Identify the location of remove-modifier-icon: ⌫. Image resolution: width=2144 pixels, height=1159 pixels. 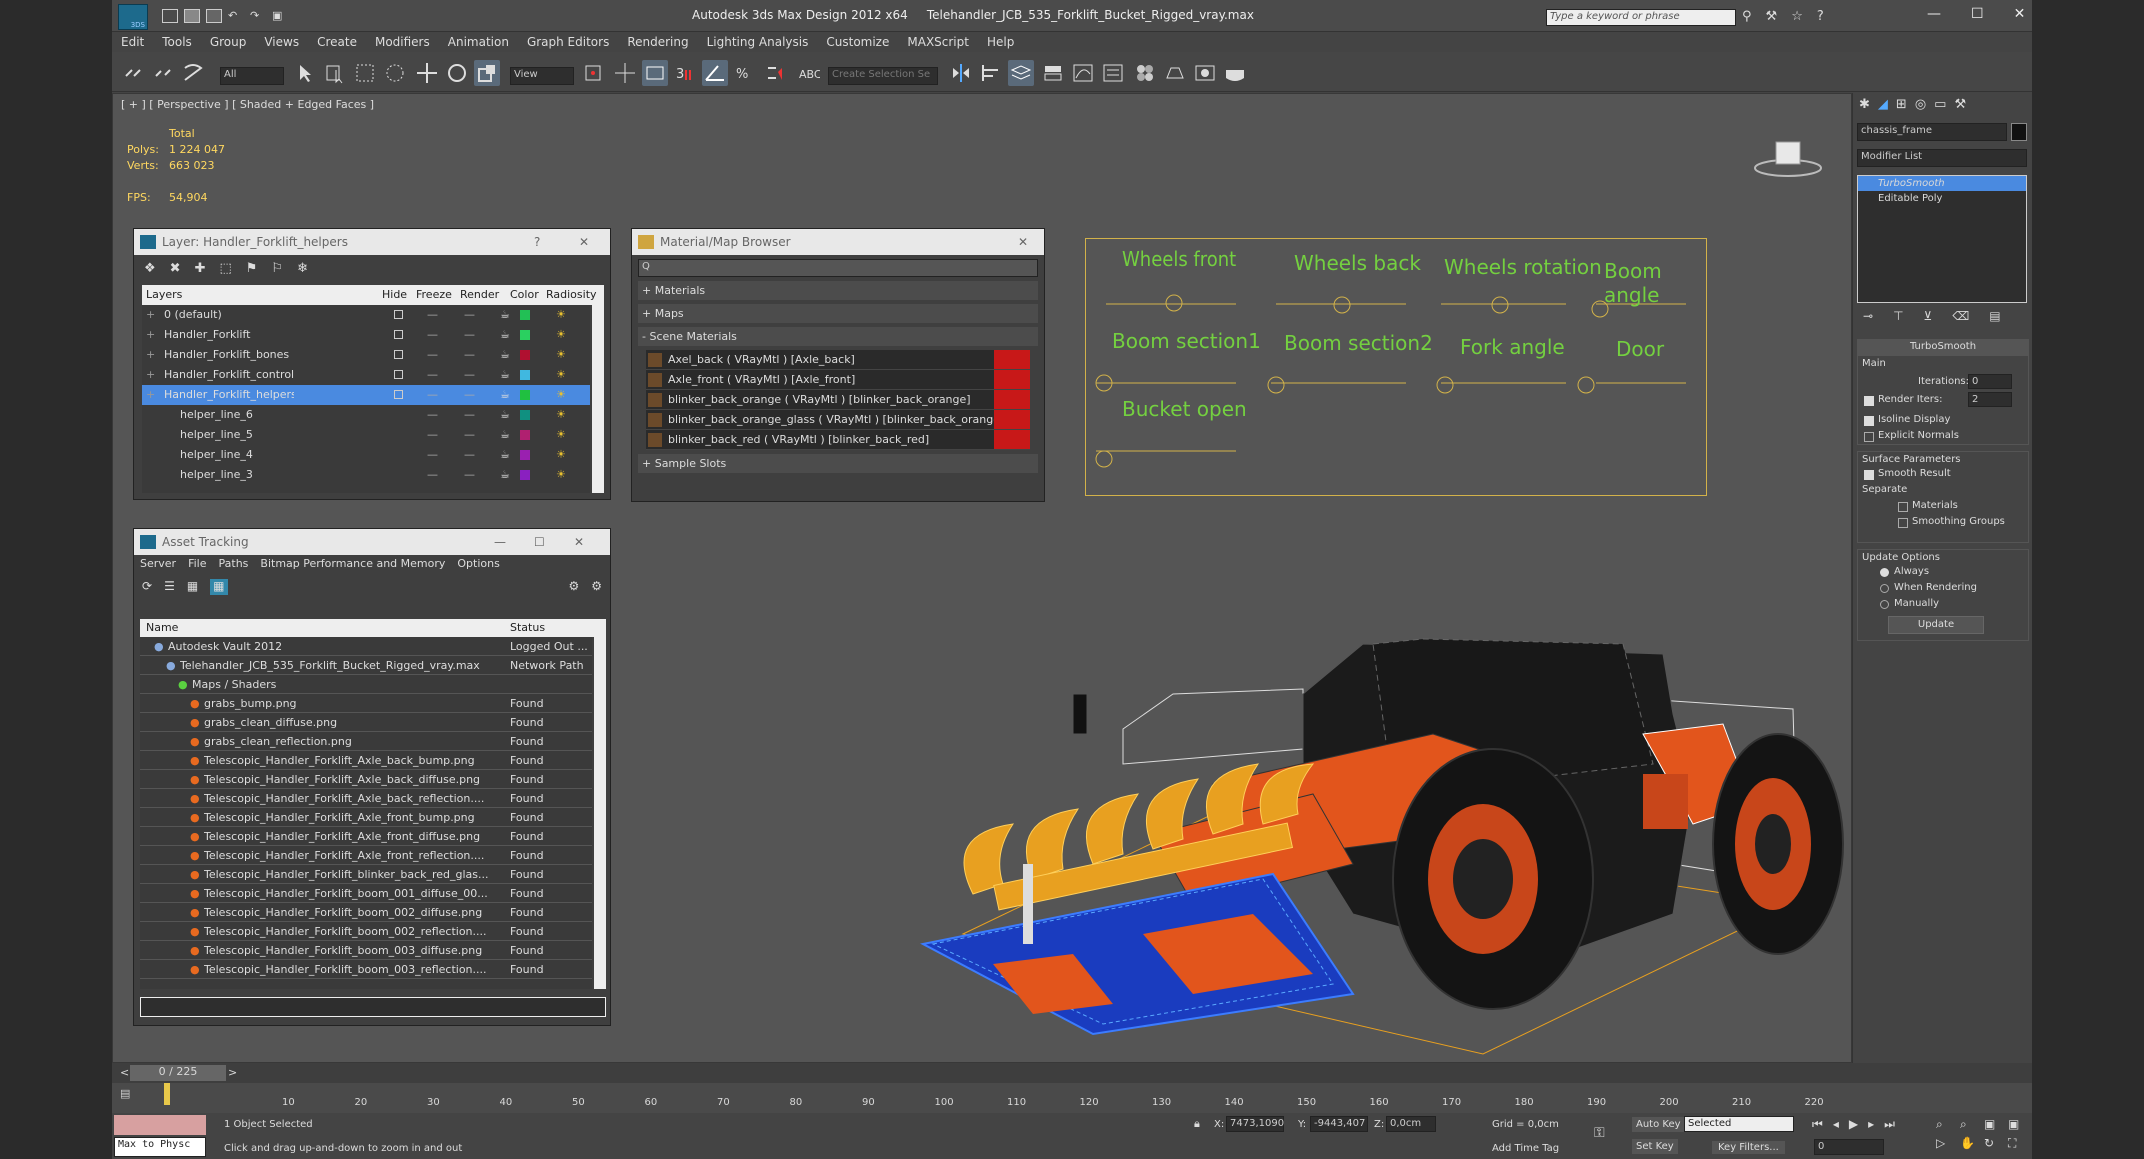
(1960, 316).